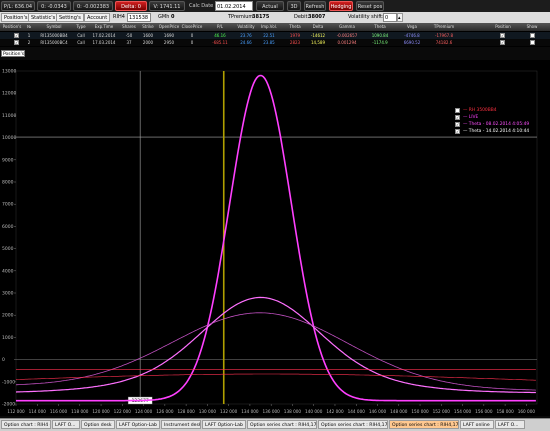 This screenshot has height=431, width=550. I want to click on x-tick-label: 140 000, so click(314, 411).